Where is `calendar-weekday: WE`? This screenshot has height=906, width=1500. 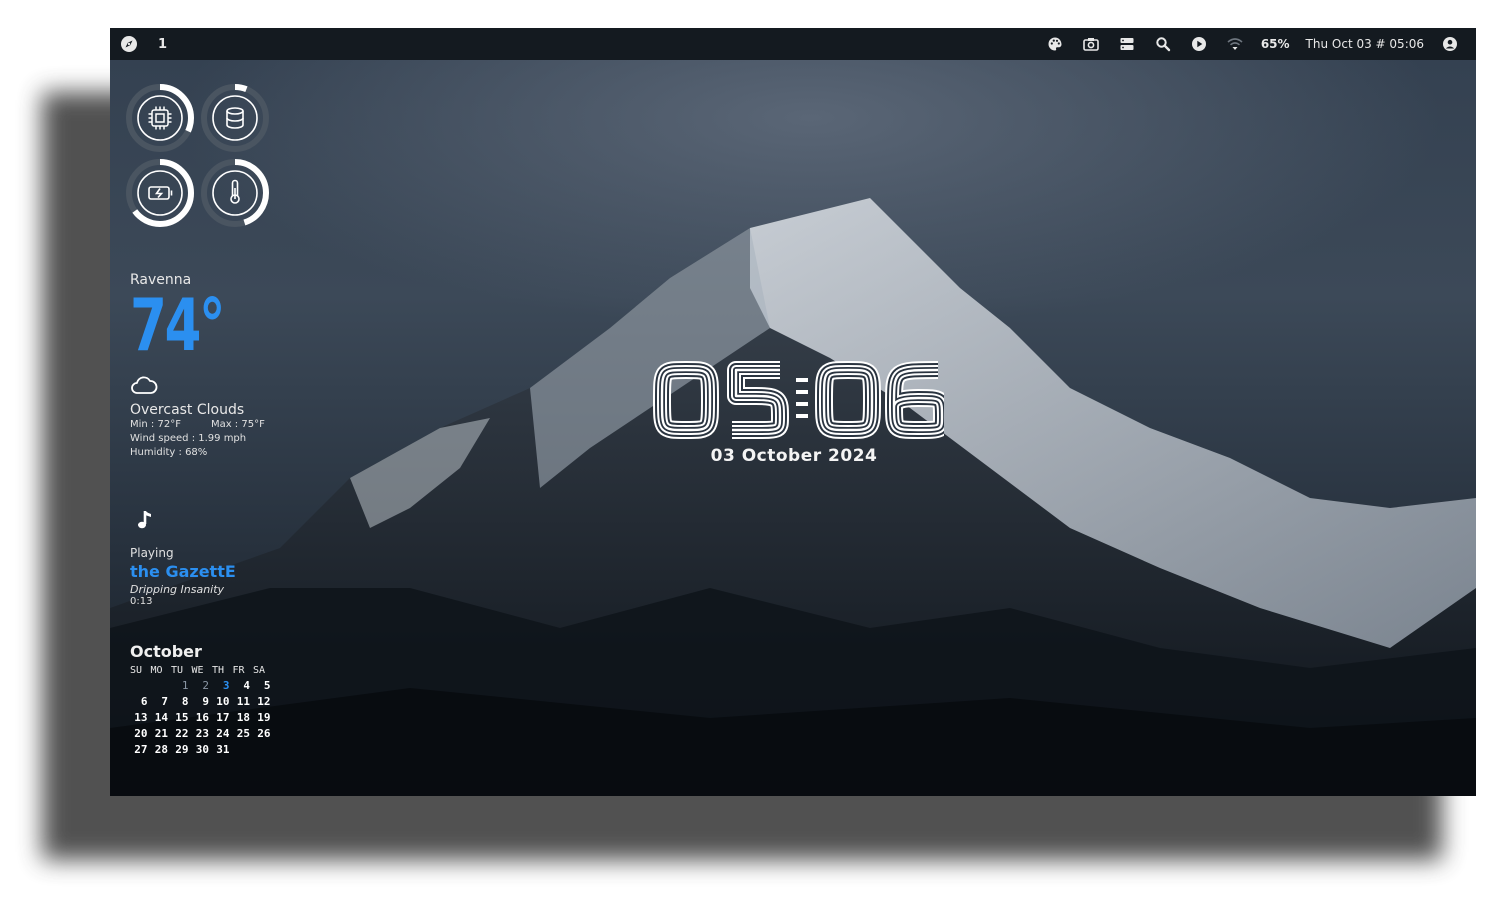
calendar-weekday: WE is located at coordinates (197, 670).